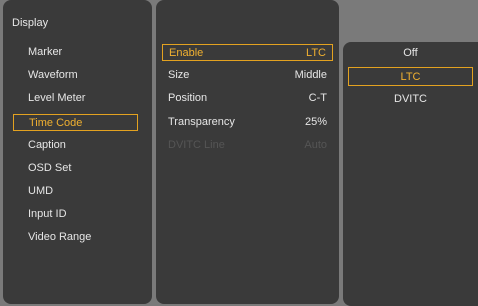 This screenshot has height=306, width=478. Describe the element at coordinates (188, 98) in the screenshot. I see `setting-label: Position` at that location.